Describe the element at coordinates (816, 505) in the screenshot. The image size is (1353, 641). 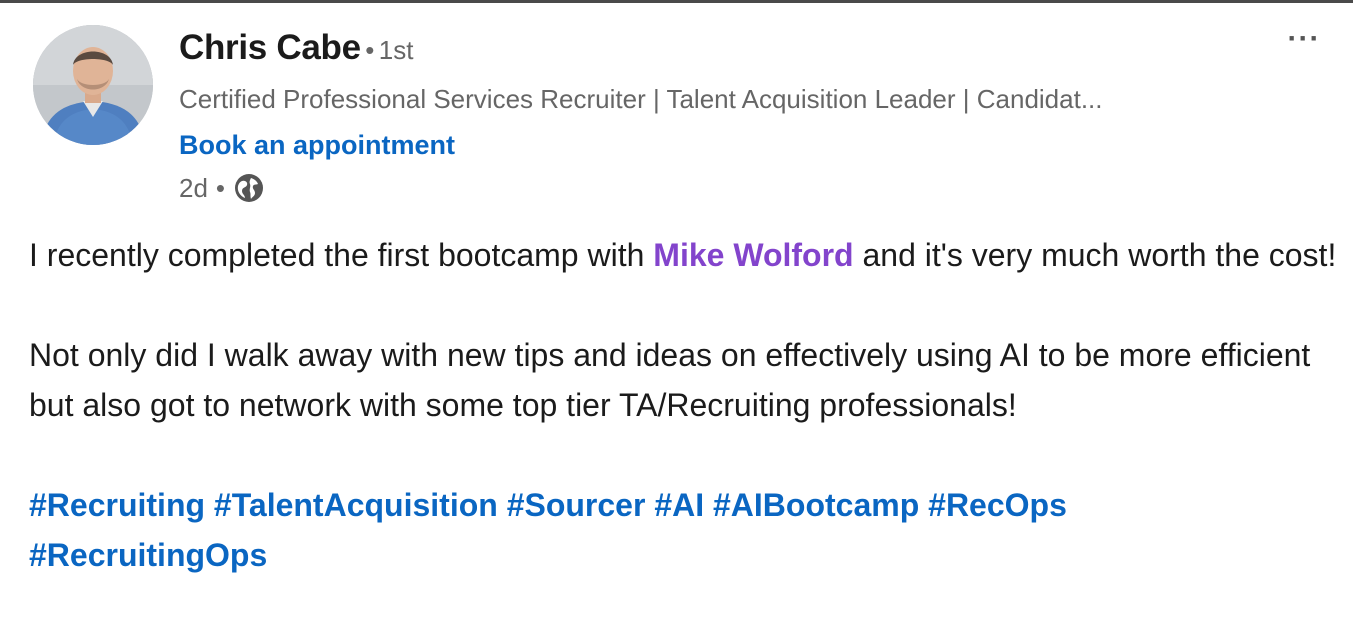
I see `hashtag-link: #AIBootcamp` at that location.